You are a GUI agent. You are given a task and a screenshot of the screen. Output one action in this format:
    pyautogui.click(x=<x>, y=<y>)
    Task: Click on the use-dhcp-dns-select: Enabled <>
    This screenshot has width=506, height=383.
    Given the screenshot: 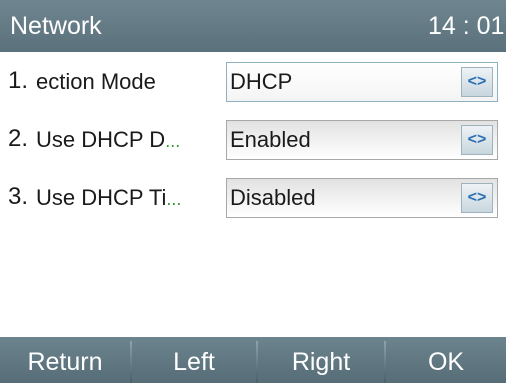 What is the action you would take?
    pyautogui.click(x=362, y=140)
    